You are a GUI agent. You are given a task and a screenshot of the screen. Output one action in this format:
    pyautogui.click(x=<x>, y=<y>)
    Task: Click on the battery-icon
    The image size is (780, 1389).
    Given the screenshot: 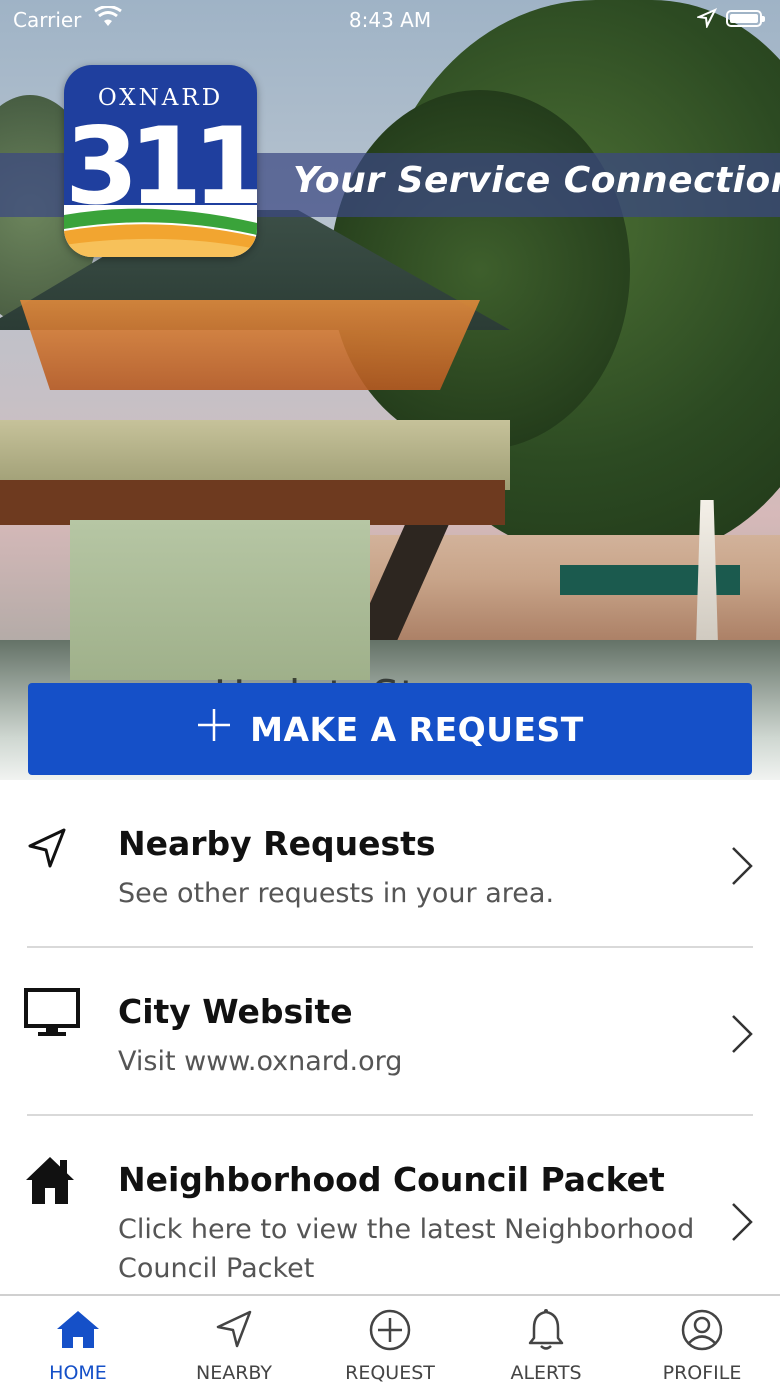 What is the action you would take?
    pyautogui.click(x=745, y=18)
    